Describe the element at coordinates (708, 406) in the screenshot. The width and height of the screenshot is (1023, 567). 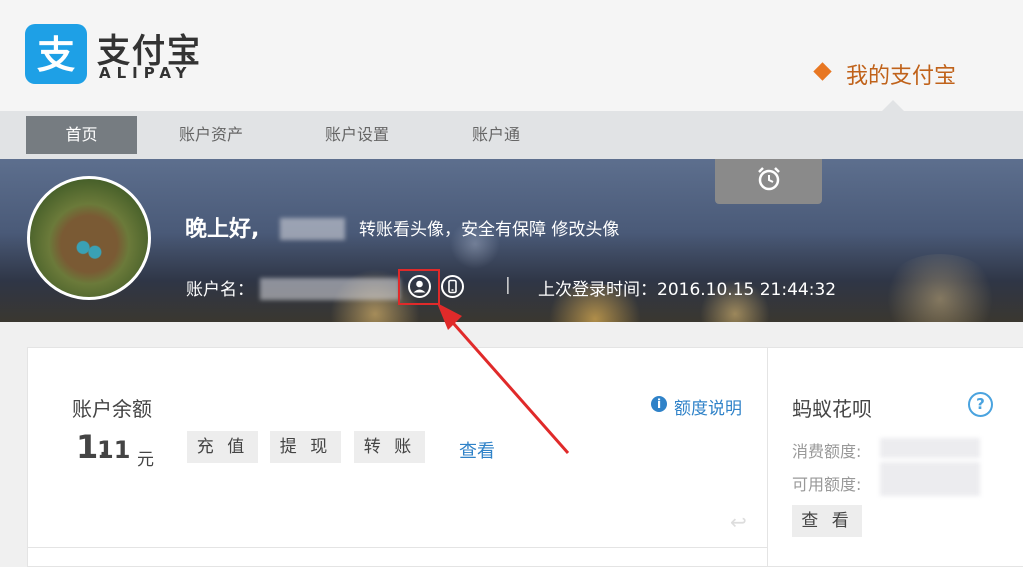
I see `quota-explain-link: 额度说明` at that location.